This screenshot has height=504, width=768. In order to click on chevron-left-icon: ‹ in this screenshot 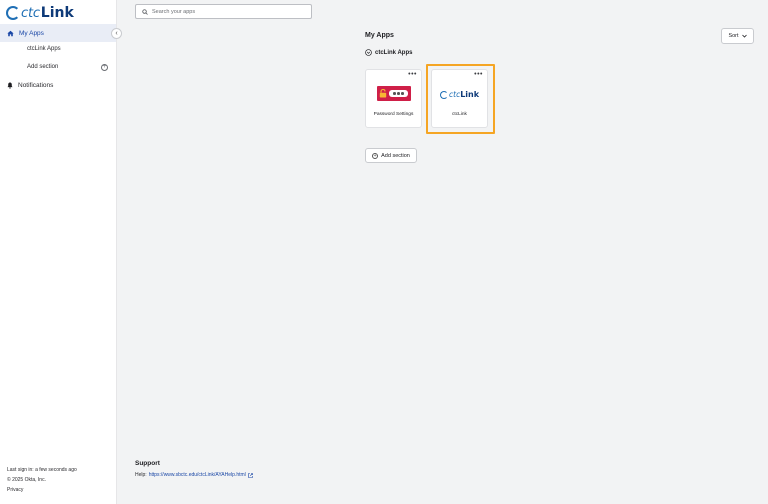, I will do `click(116, 33)`.